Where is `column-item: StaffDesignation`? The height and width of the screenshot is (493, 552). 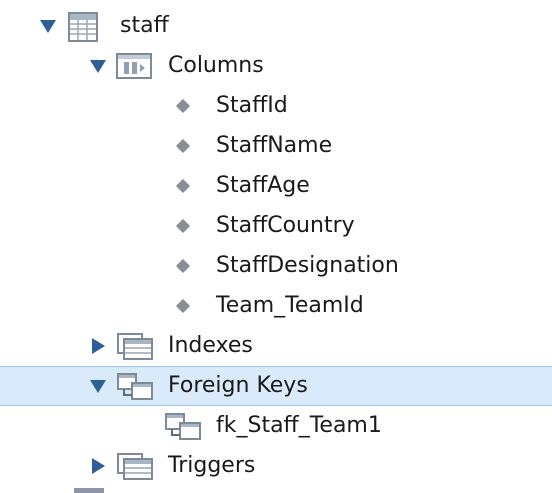
column-item: StaffDesignation is located at coordinates (276, 266).